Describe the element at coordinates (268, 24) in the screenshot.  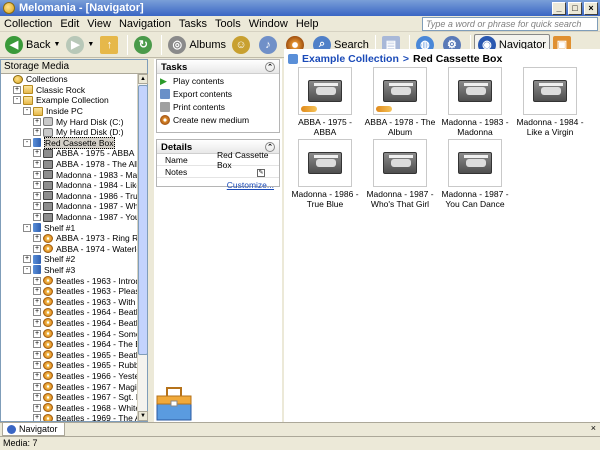
I see `menu-window: Window` at that location.